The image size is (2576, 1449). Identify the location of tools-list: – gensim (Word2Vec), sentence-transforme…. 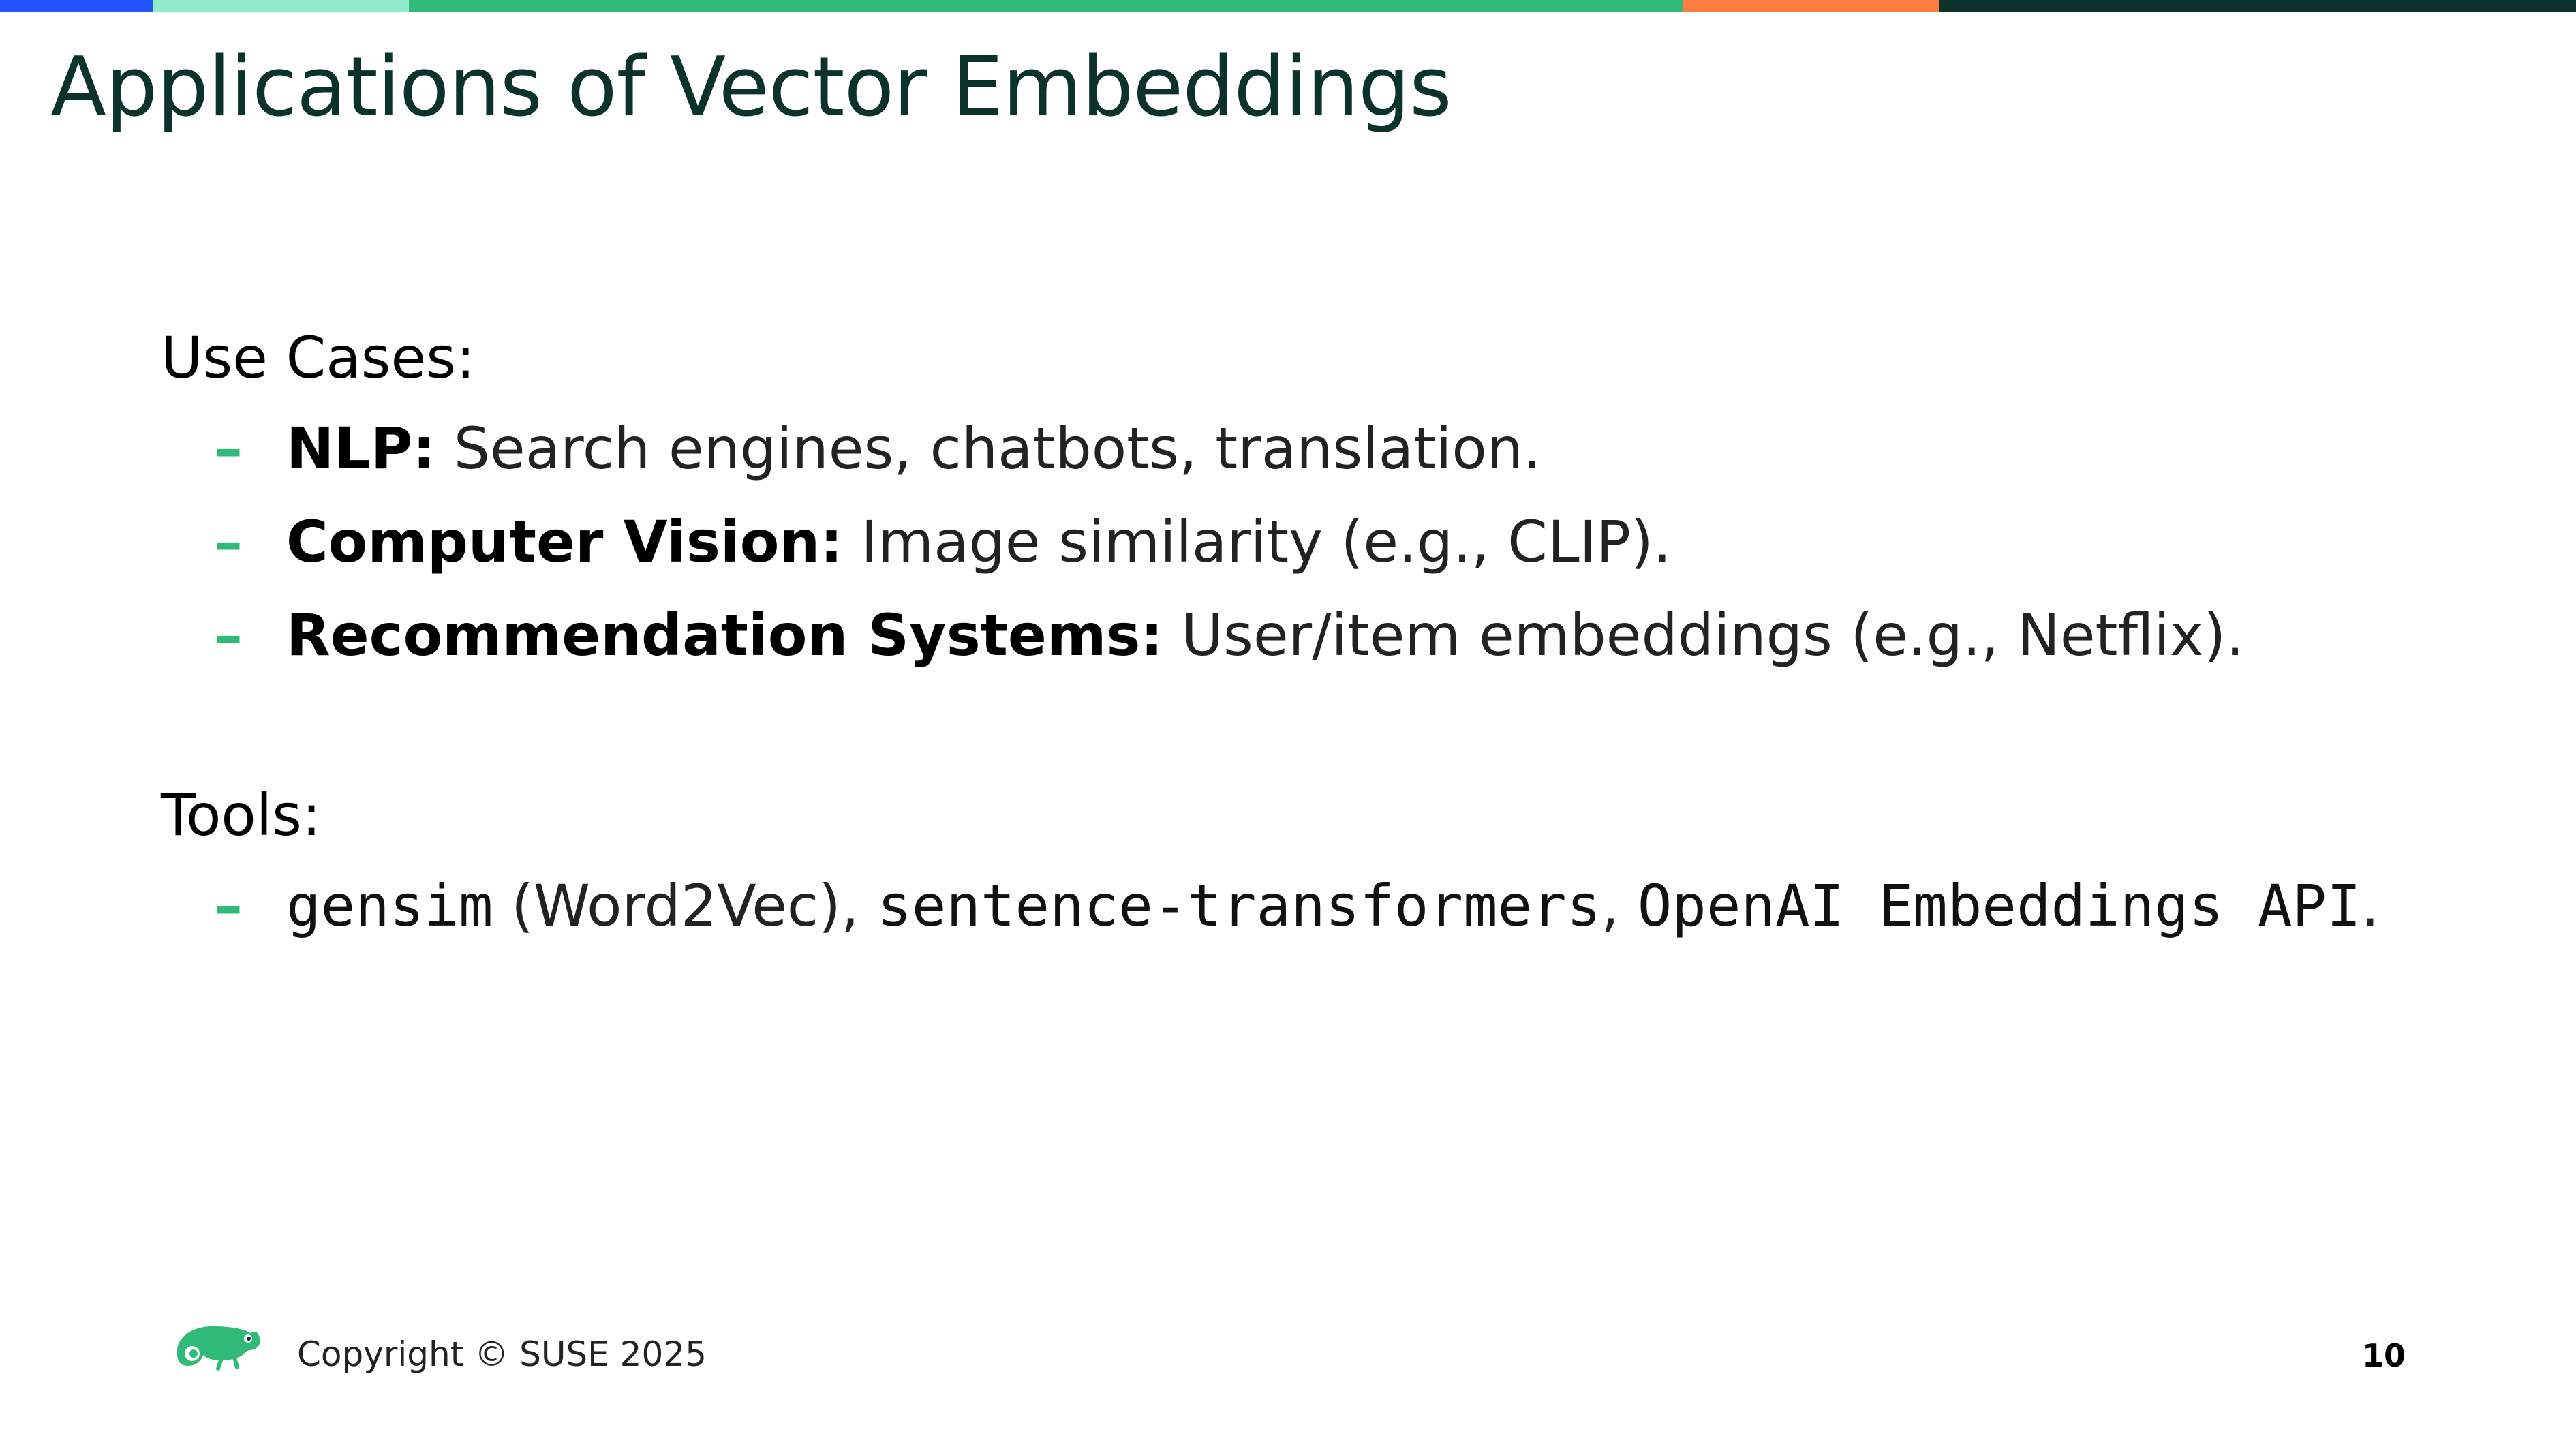
(1285, 902).